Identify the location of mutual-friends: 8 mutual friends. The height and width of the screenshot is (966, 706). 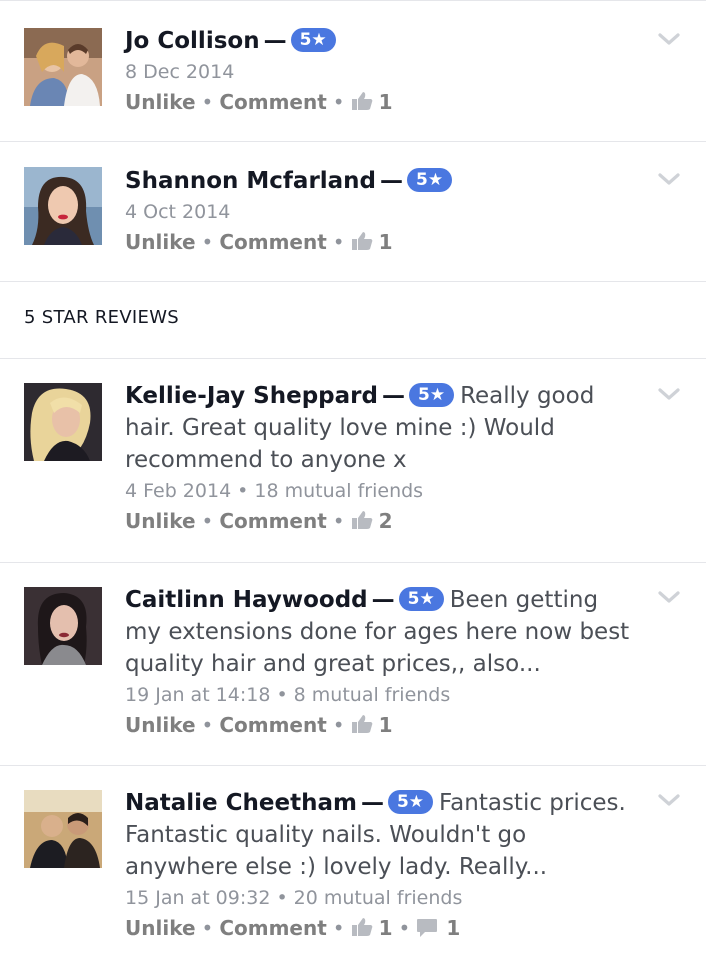
(372, 695).